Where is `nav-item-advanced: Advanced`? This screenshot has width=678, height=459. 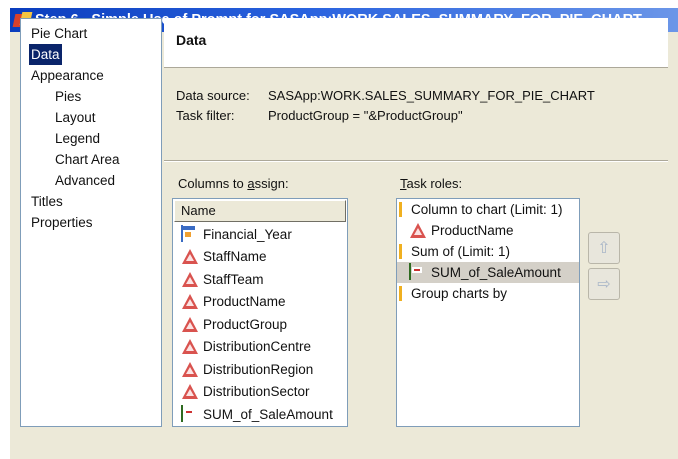 nav-item-advanced: Advanced is located at coordinates (85, 180).